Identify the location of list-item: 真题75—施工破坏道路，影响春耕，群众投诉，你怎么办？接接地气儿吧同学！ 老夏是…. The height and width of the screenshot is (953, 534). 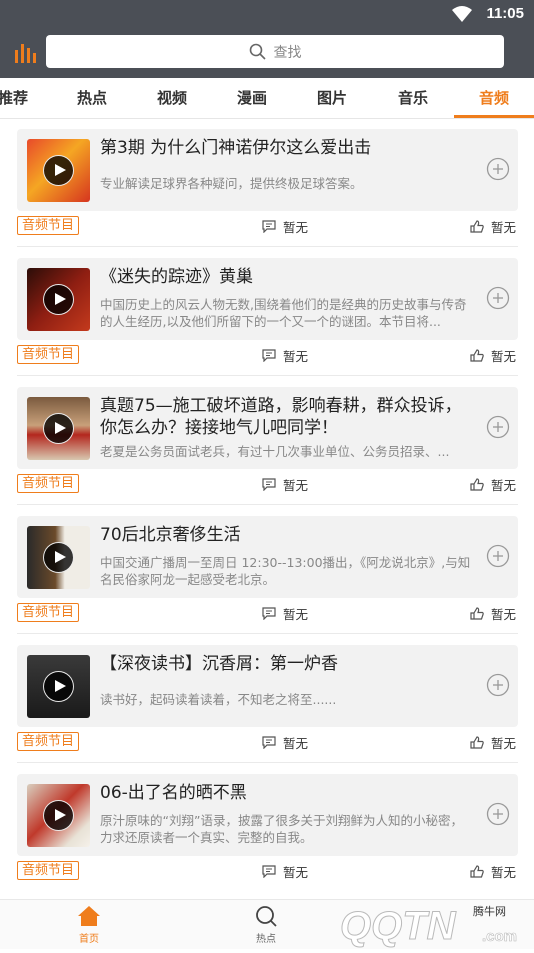
(267, 441).